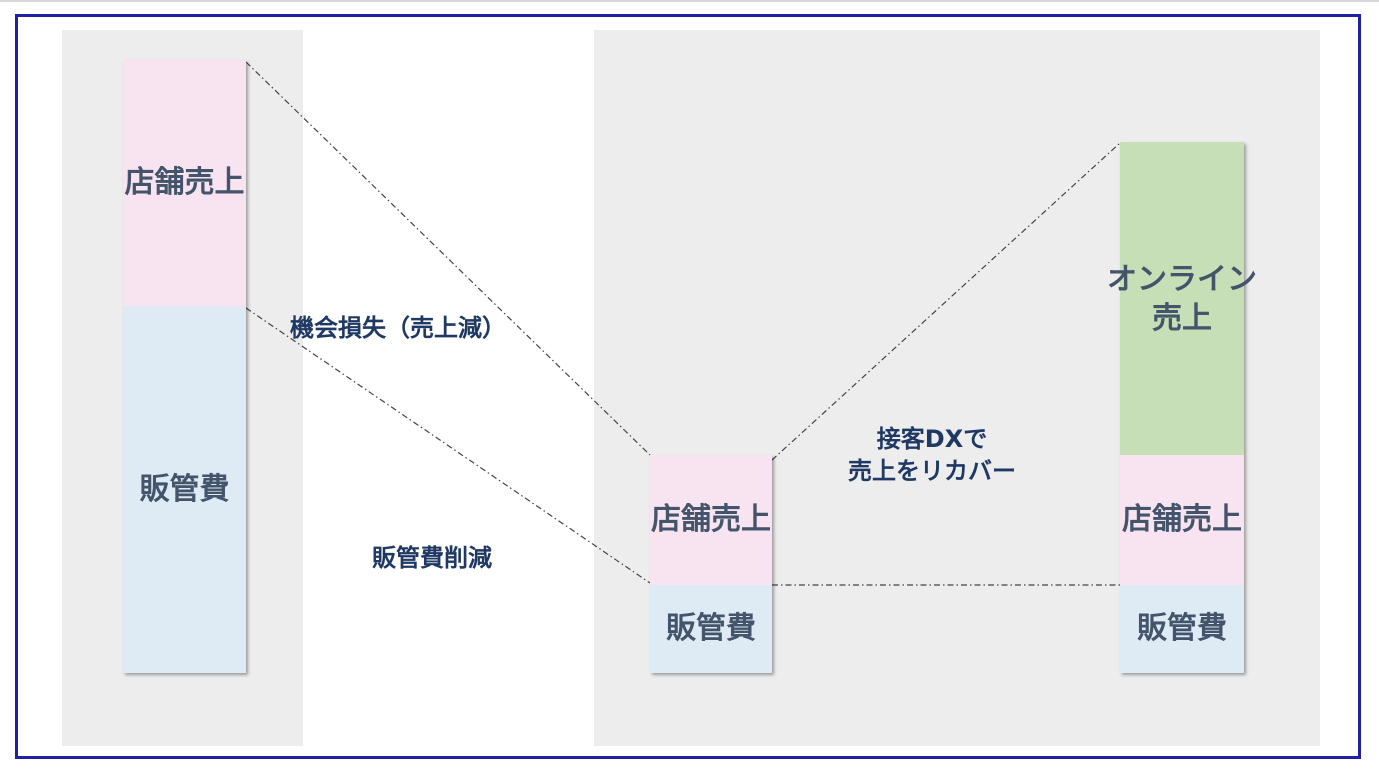 The height and width of the screenshot is (777, 1379). Describe the element at coordinates (946, 301) in the screenshot. I see `connector-online-top` at that location.